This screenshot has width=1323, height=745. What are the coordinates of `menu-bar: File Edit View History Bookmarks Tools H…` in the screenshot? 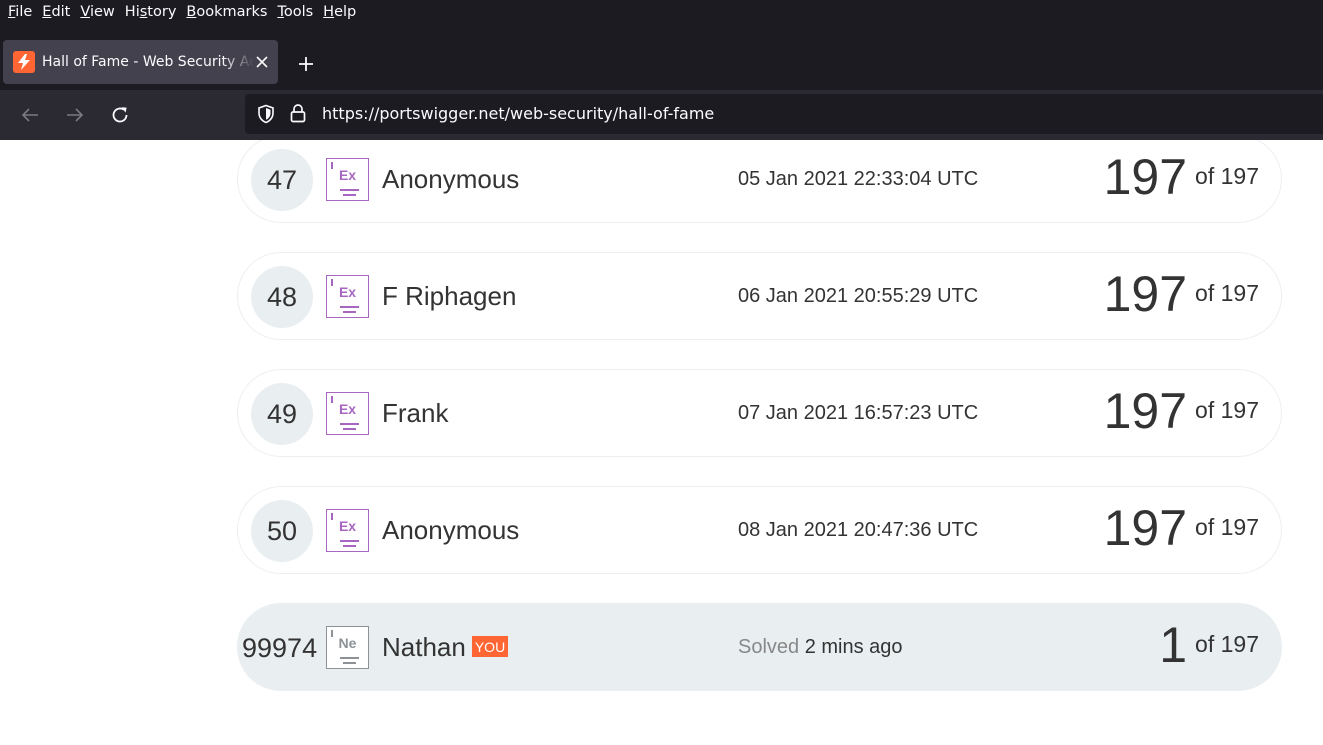 It's located at (661, 12).